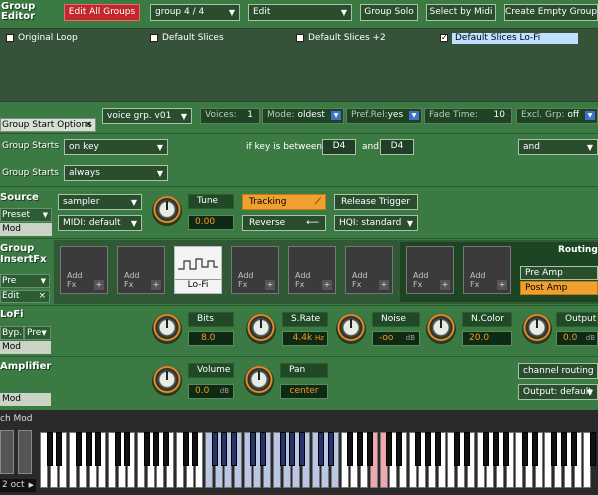 This screenshot has width=598, height=495. I want to click on key-from-field: D4, so click(339, 147).